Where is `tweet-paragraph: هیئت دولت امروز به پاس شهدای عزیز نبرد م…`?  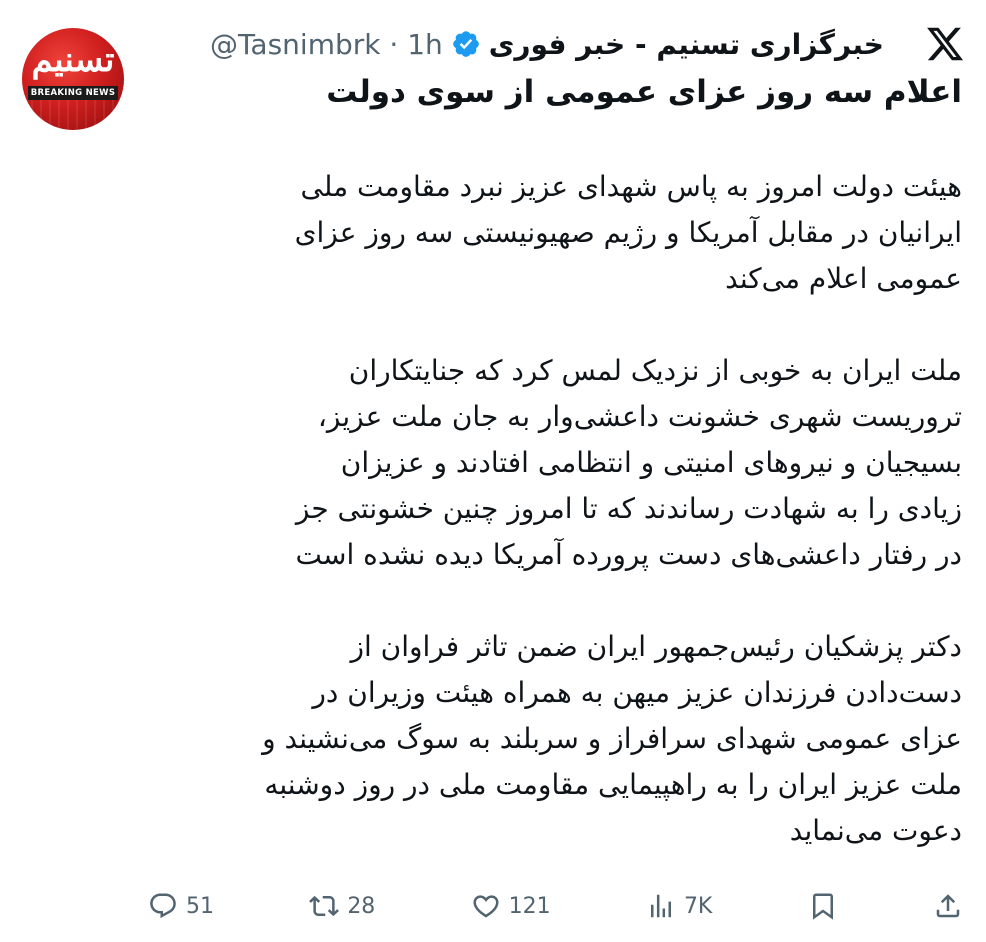 tweet-paragraph: هیئت دولت امروز به پاس شهدای عزیز نبرد م… is located at coordinates (628, 232).